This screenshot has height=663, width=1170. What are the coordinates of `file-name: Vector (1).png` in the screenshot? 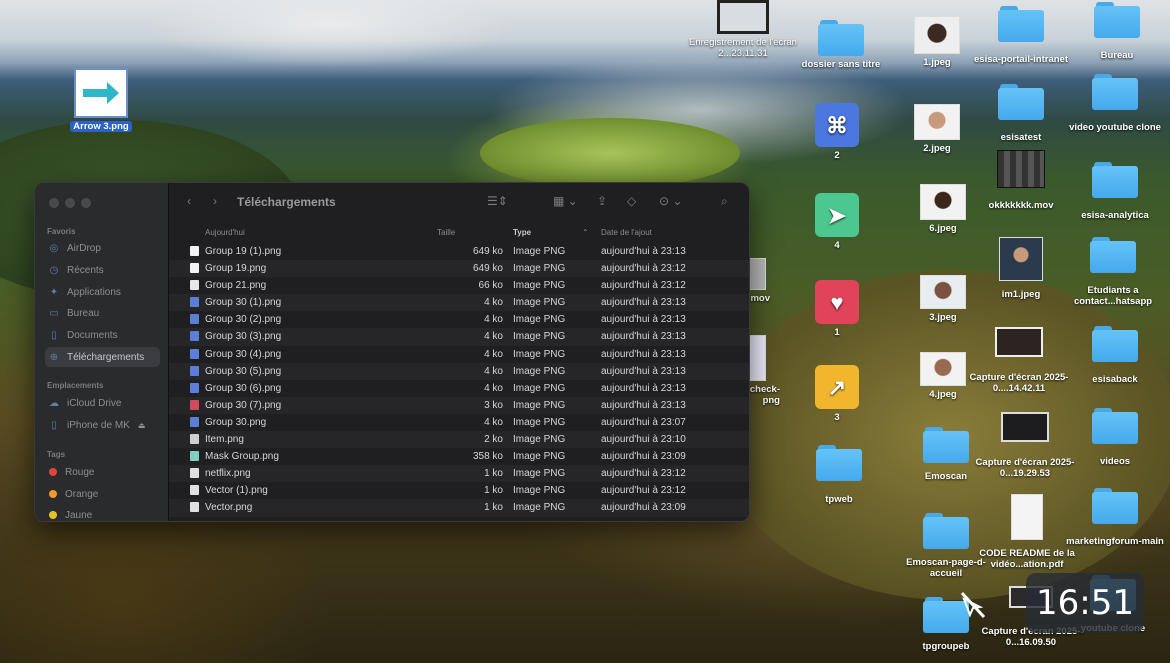 It's located at (236, 491).